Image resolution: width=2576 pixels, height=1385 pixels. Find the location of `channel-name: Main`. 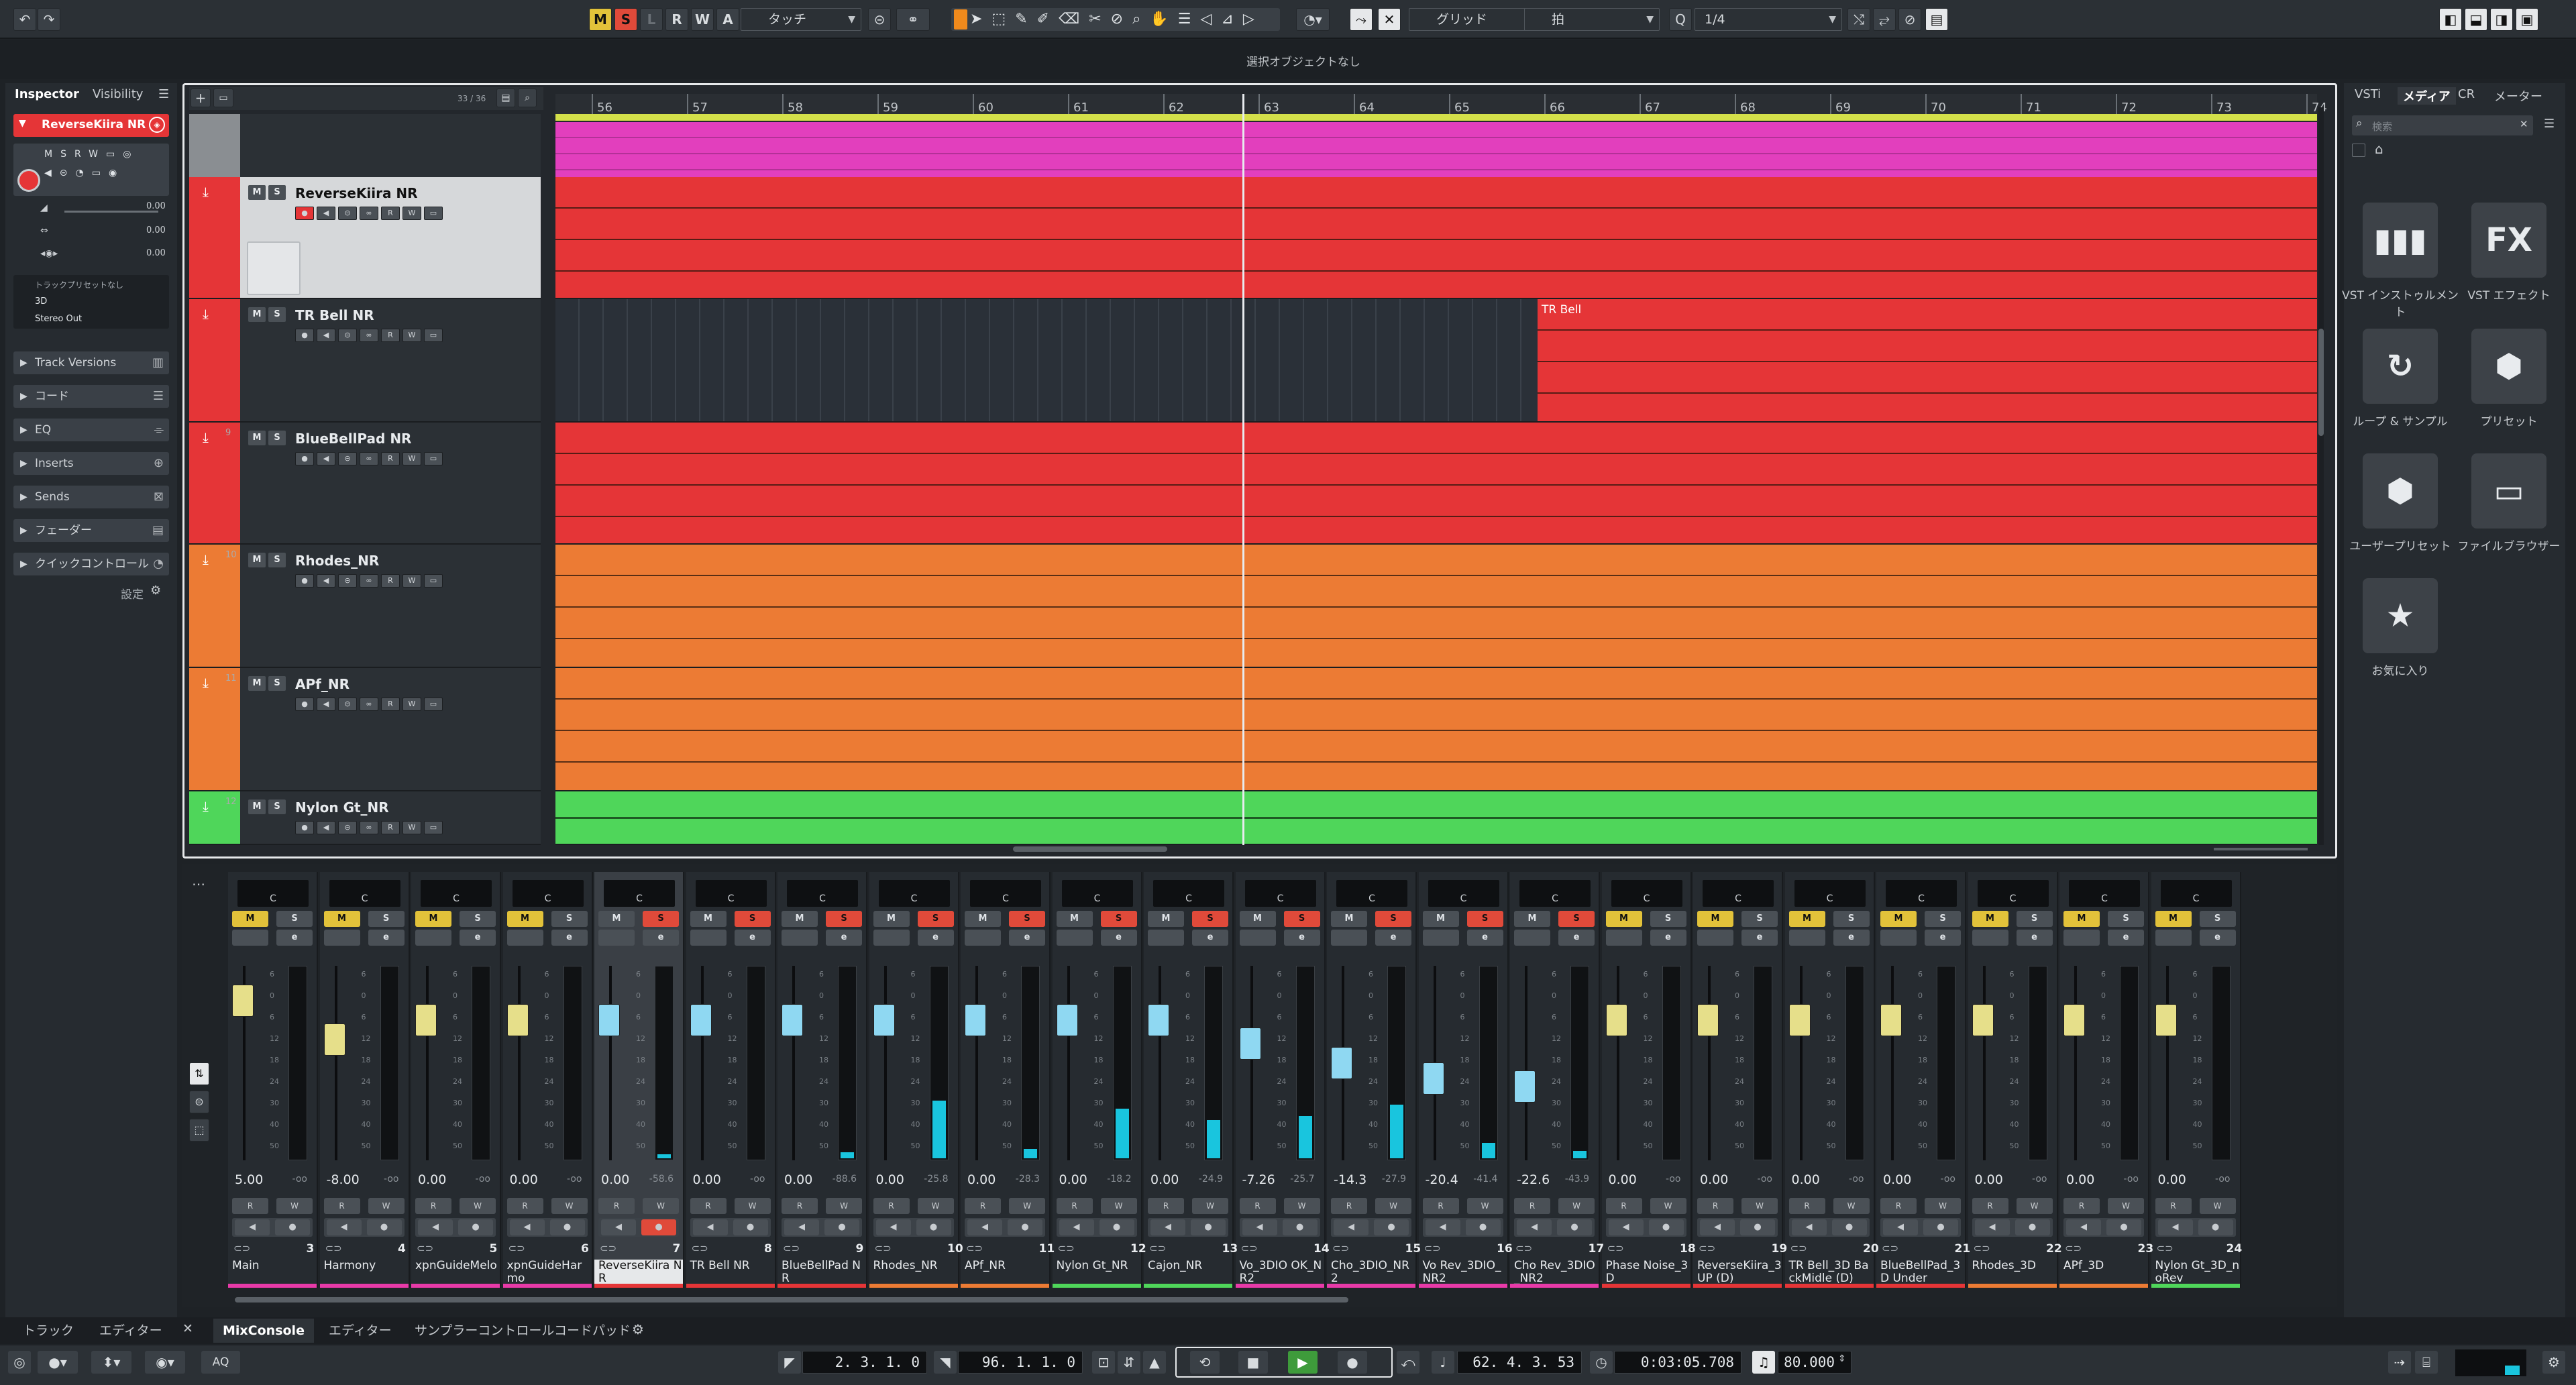

channel-name: Main is located at coordinates (272, 1273).